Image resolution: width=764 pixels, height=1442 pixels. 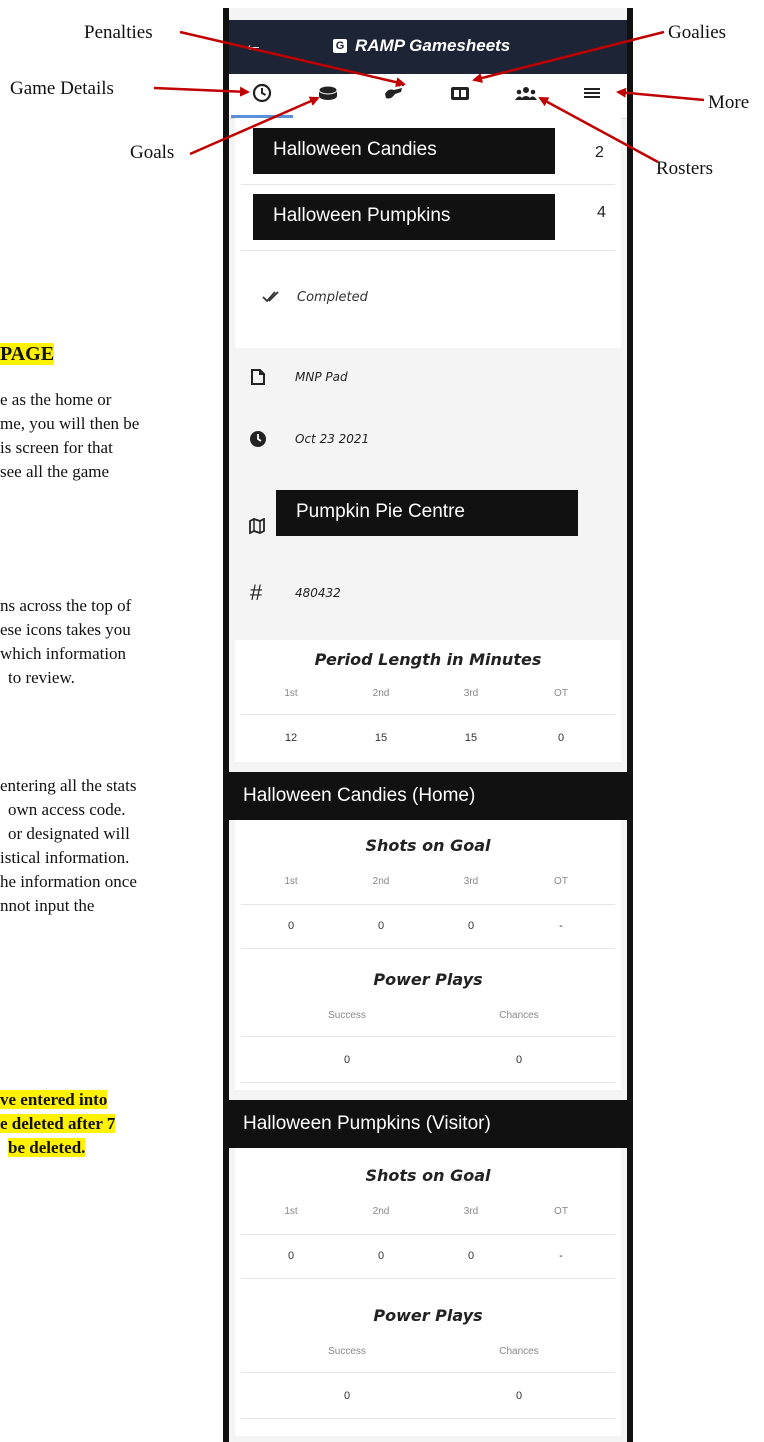 What do you see at coordinates (561, 881) in the screenshot?
I see `home-shots-header-ot: OT` at bounding box center [561, 881].